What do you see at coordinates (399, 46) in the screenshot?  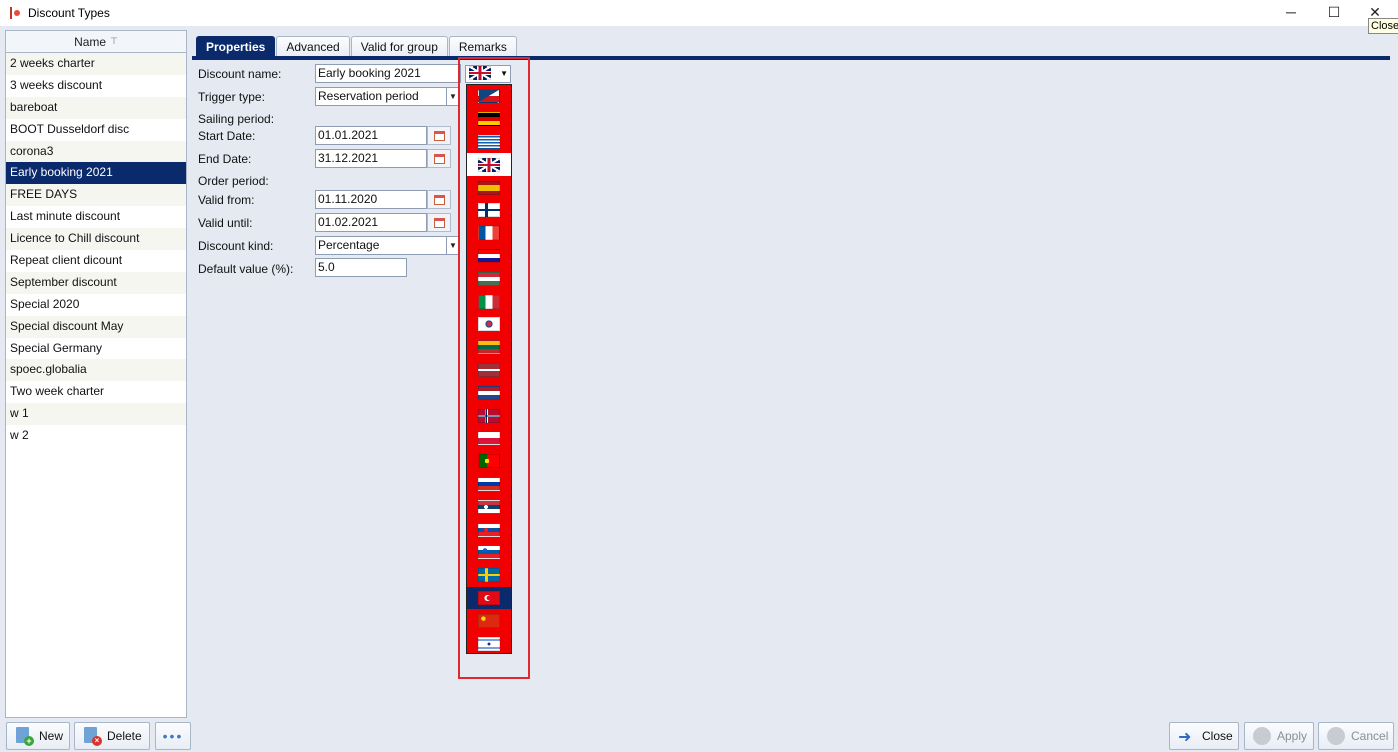 I see `tab-valid-for-group: Valid for group` at bounding box center [399, 46].